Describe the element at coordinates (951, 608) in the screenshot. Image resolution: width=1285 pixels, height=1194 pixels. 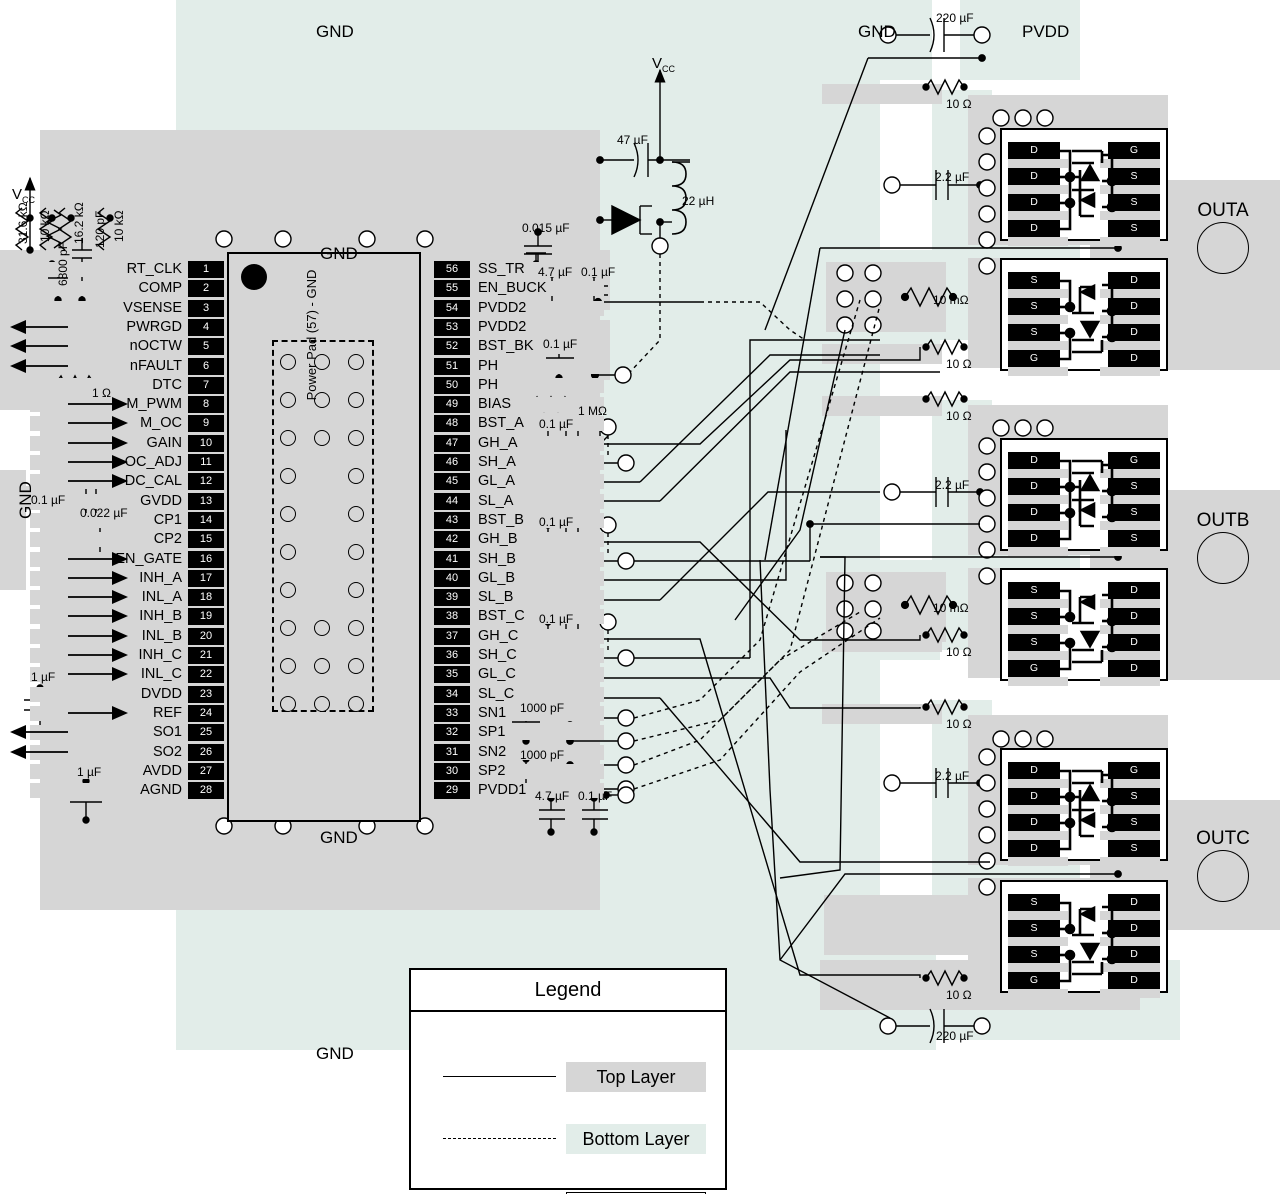
I see `component-label-r-10m-b: 10 mΩ` at that location.